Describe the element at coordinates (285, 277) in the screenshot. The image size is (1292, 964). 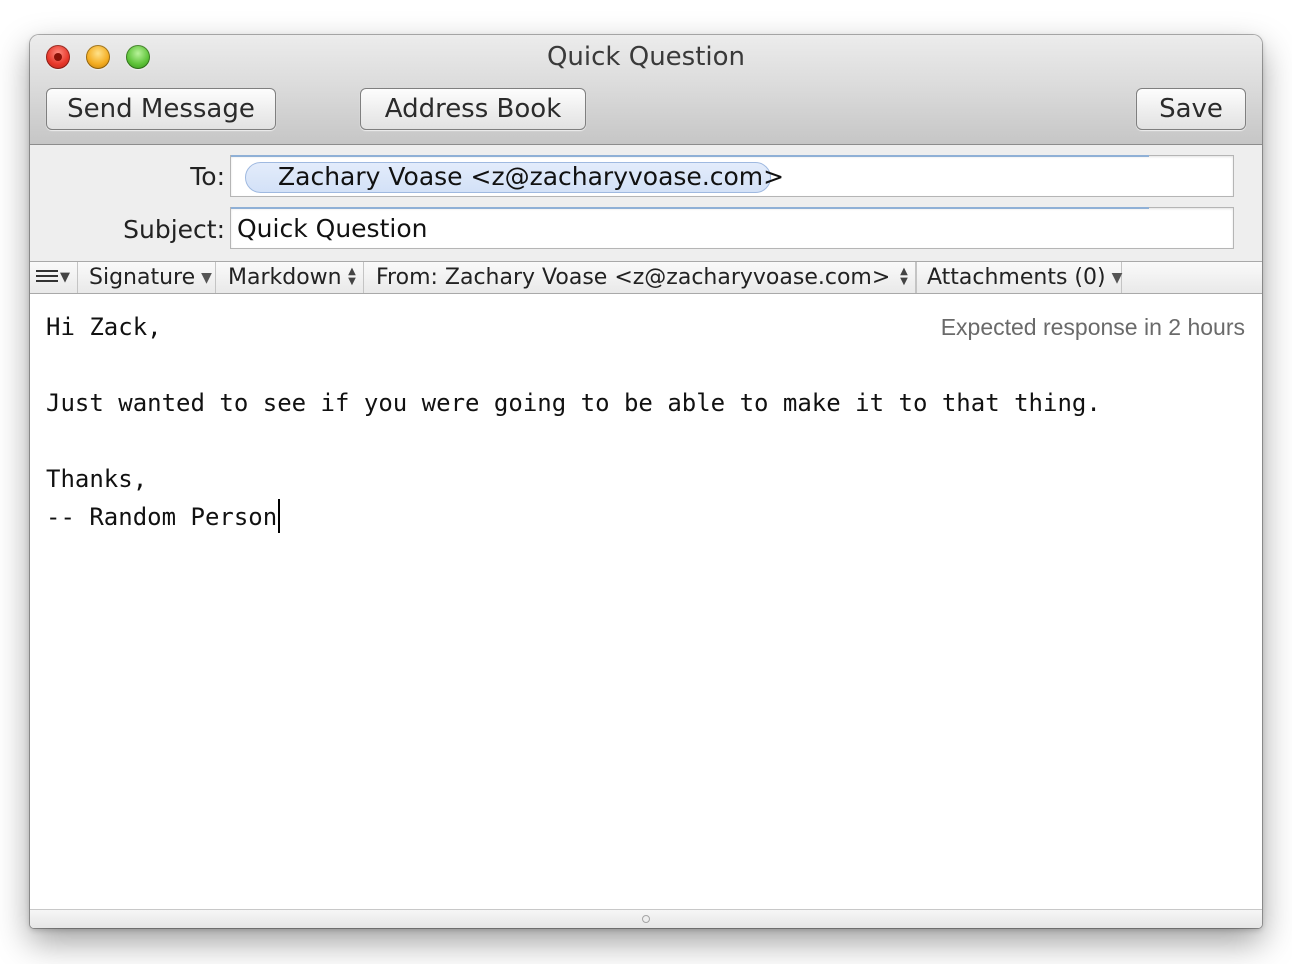
I see `format-label: Markdown` at that location.